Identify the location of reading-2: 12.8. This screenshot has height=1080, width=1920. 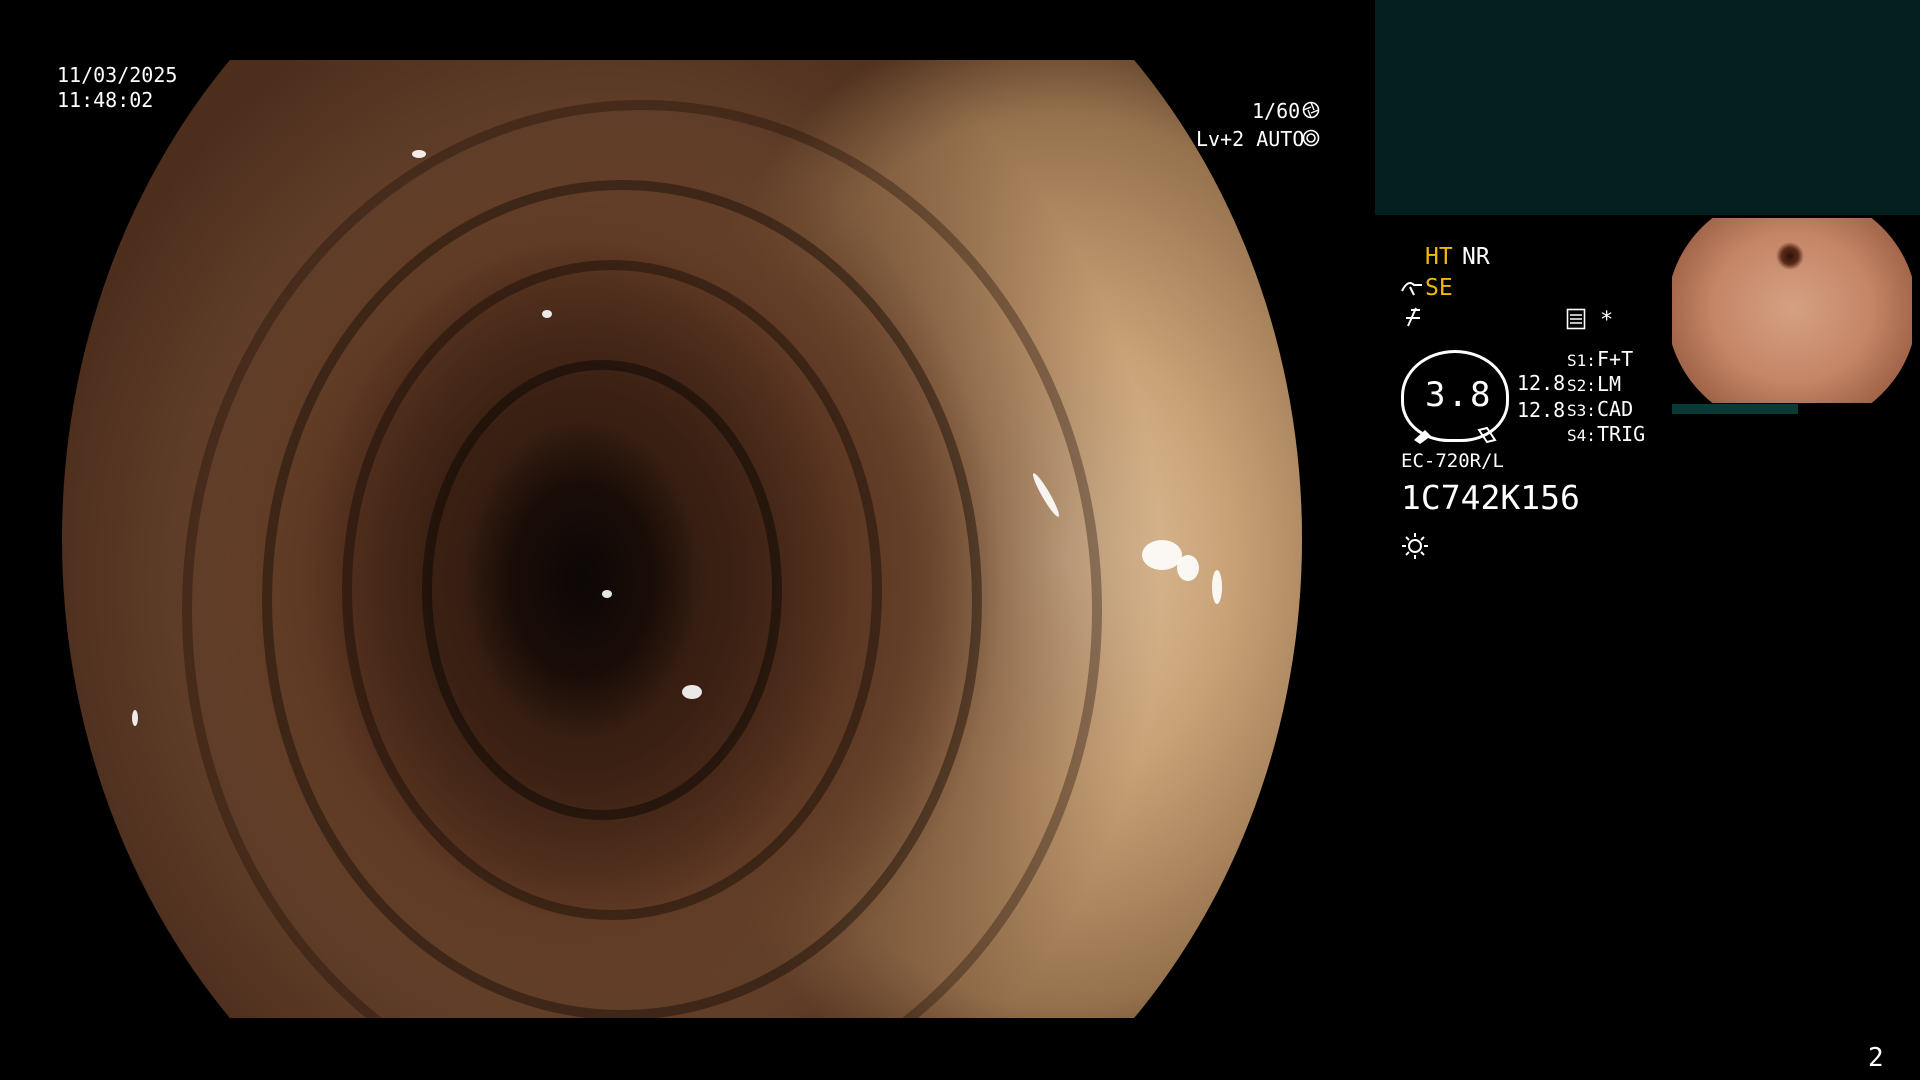
(1541, 410).